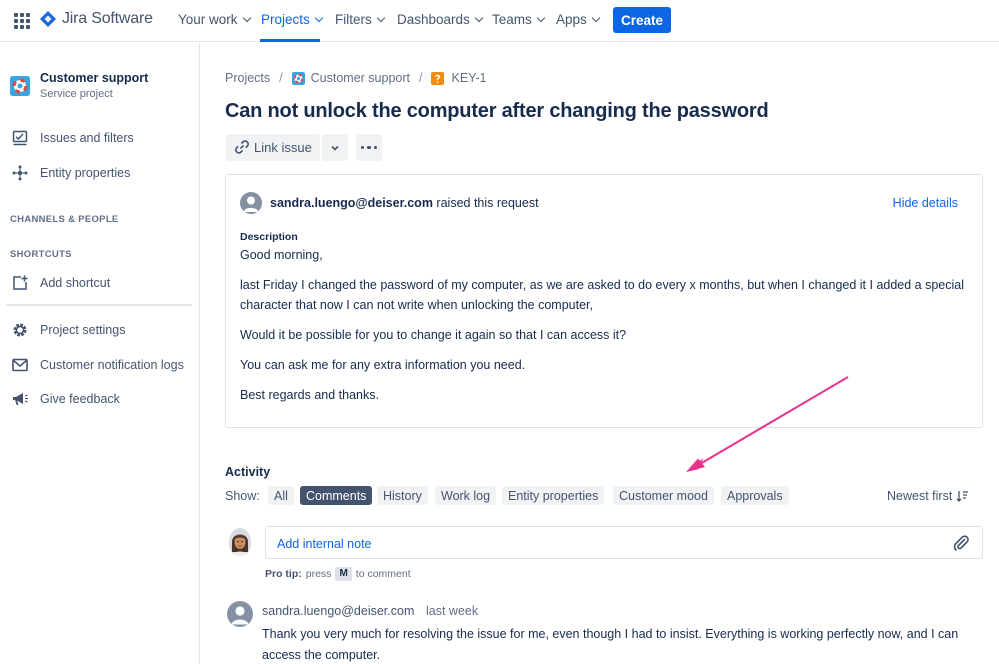  I want to click on sidebar-item-label: Customer notification logs, so click(112, 365).